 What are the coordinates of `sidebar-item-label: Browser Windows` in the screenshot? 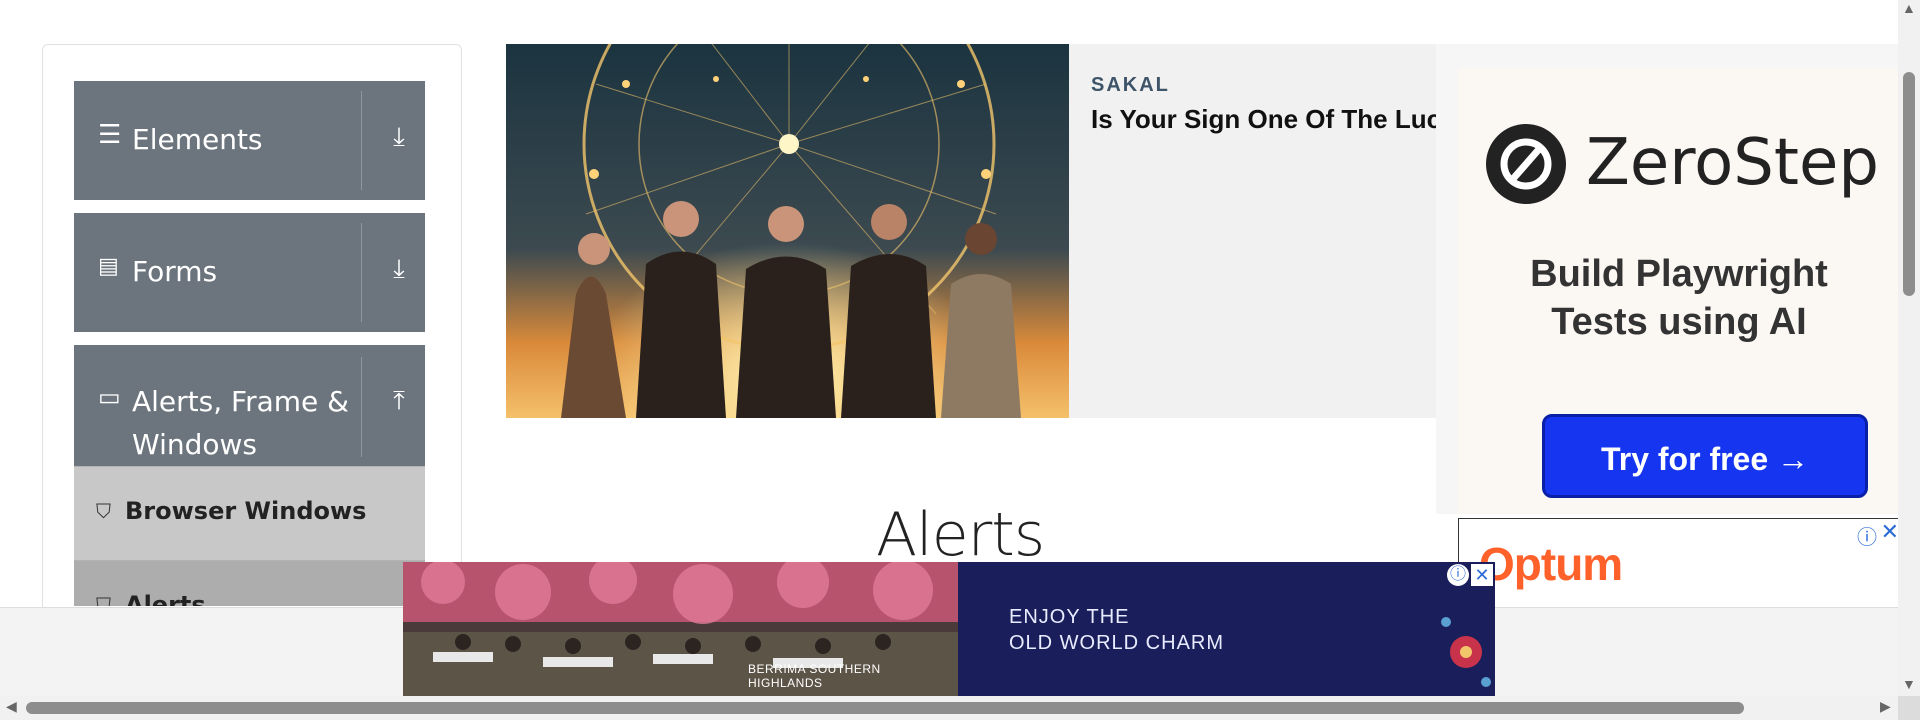 It's located at (246, 511).